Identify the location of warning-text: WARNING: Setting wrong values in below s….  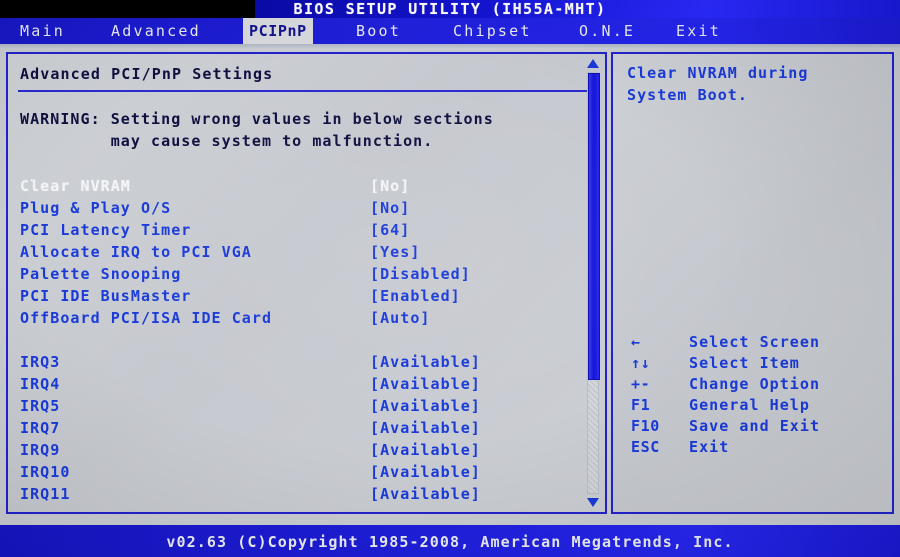
(257, 130).